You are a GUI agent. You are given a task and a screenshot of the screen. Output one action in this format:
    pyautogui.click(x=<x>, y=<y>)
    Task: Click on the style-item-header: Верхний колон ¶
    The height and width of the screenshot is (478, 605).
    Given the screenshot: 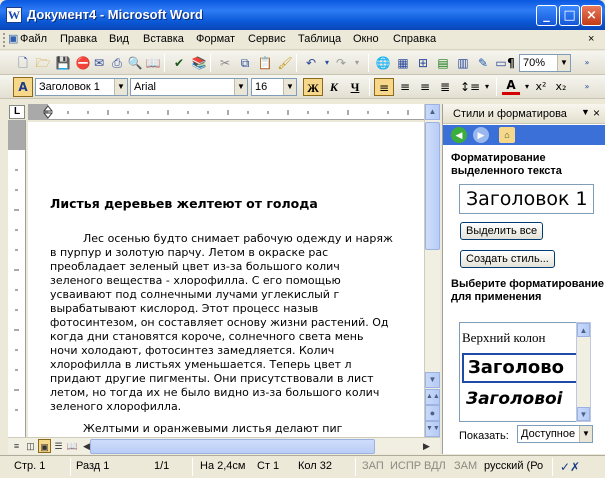 What is the action you would take?
    pyautogui.click(x=525, y=338)
    